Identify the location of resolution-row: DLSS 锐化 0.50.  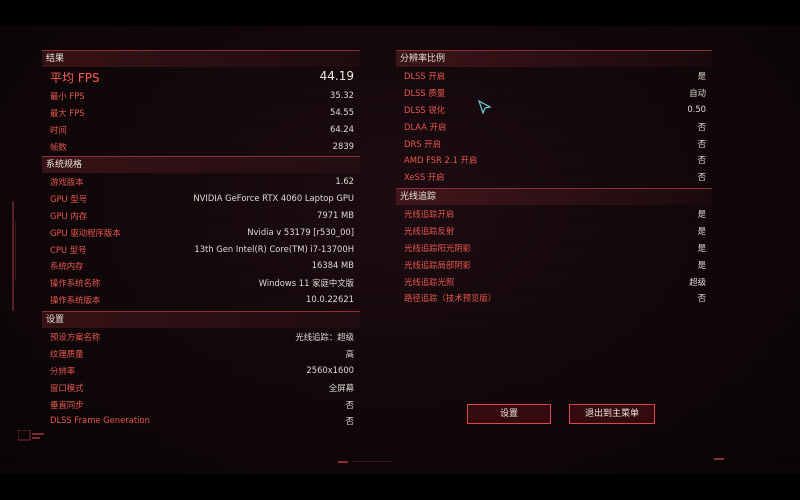
(555, 109).